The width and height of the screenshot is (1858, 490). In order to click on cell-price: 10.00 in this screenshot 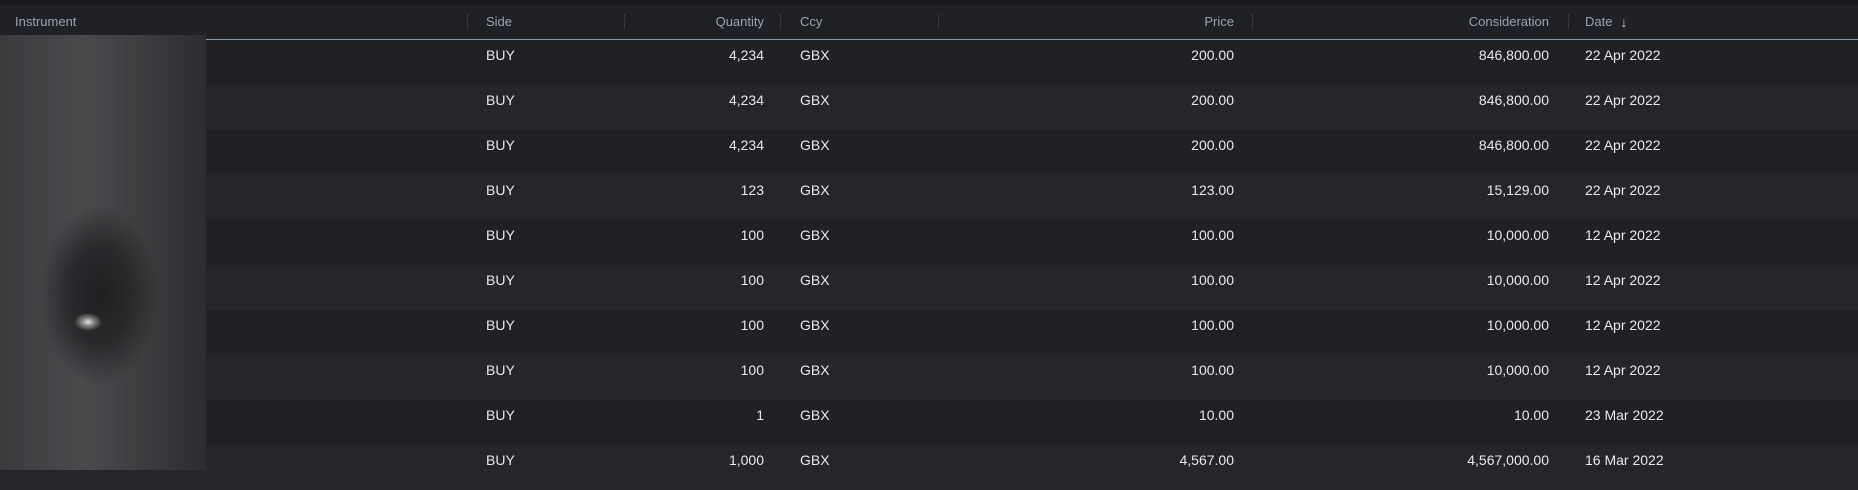, I will do `click(1216, 415)`.